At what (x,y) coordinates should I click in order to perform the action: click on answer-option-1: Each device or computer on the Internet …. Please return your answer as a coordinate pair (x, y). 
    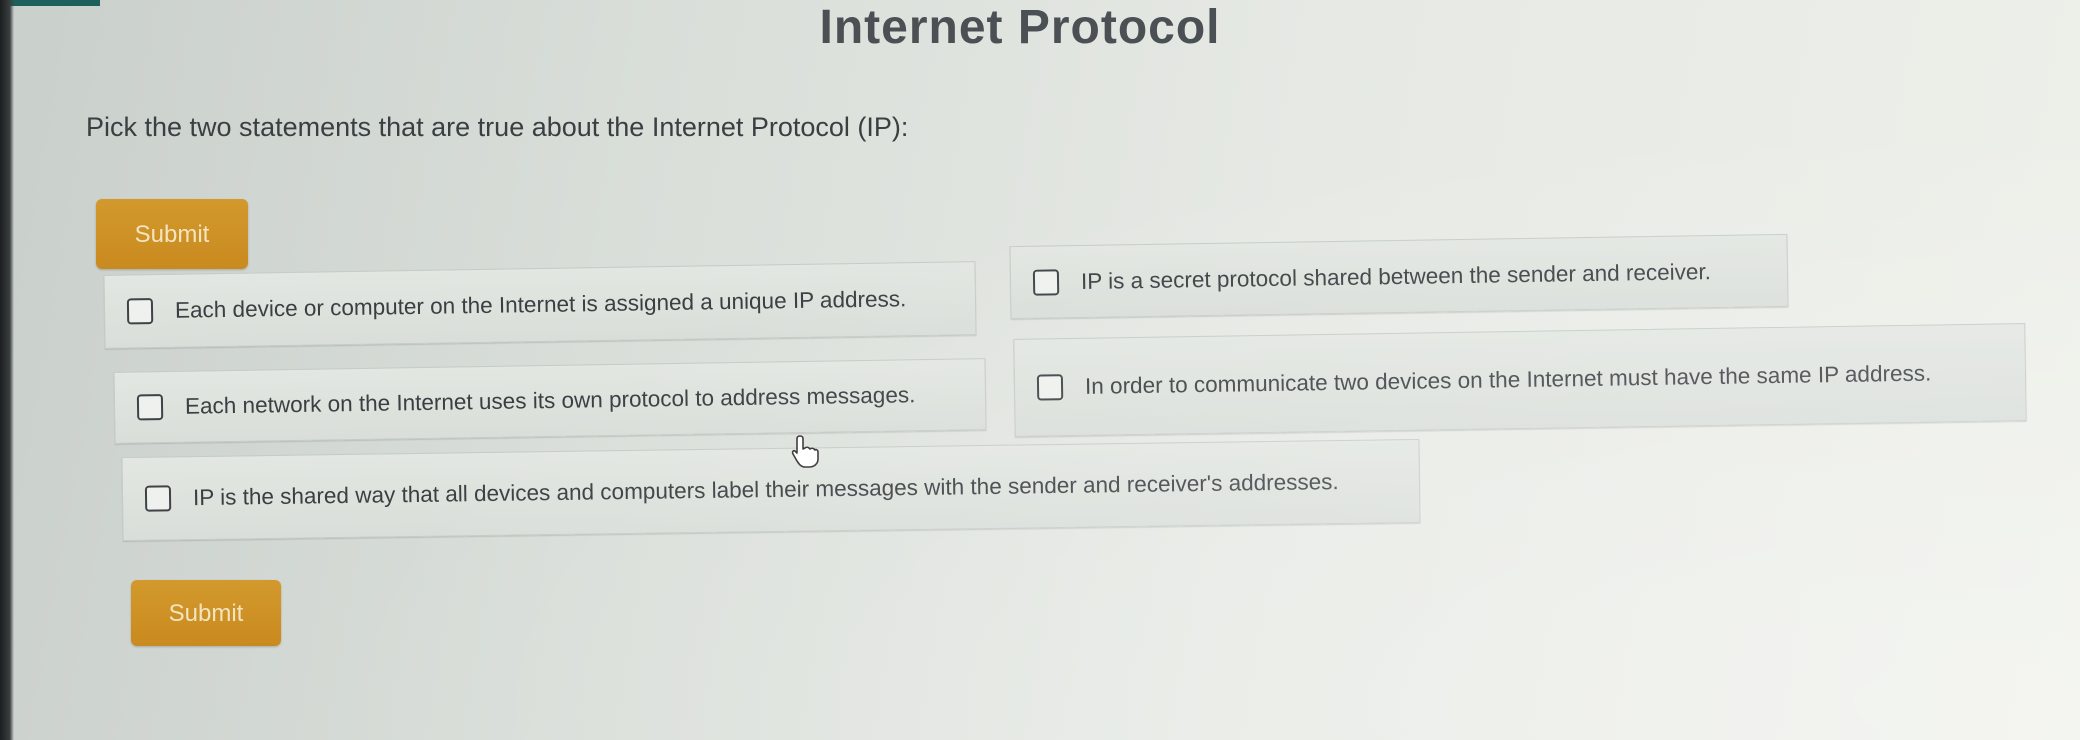
    Looking at the image, I should click on (540, 305).